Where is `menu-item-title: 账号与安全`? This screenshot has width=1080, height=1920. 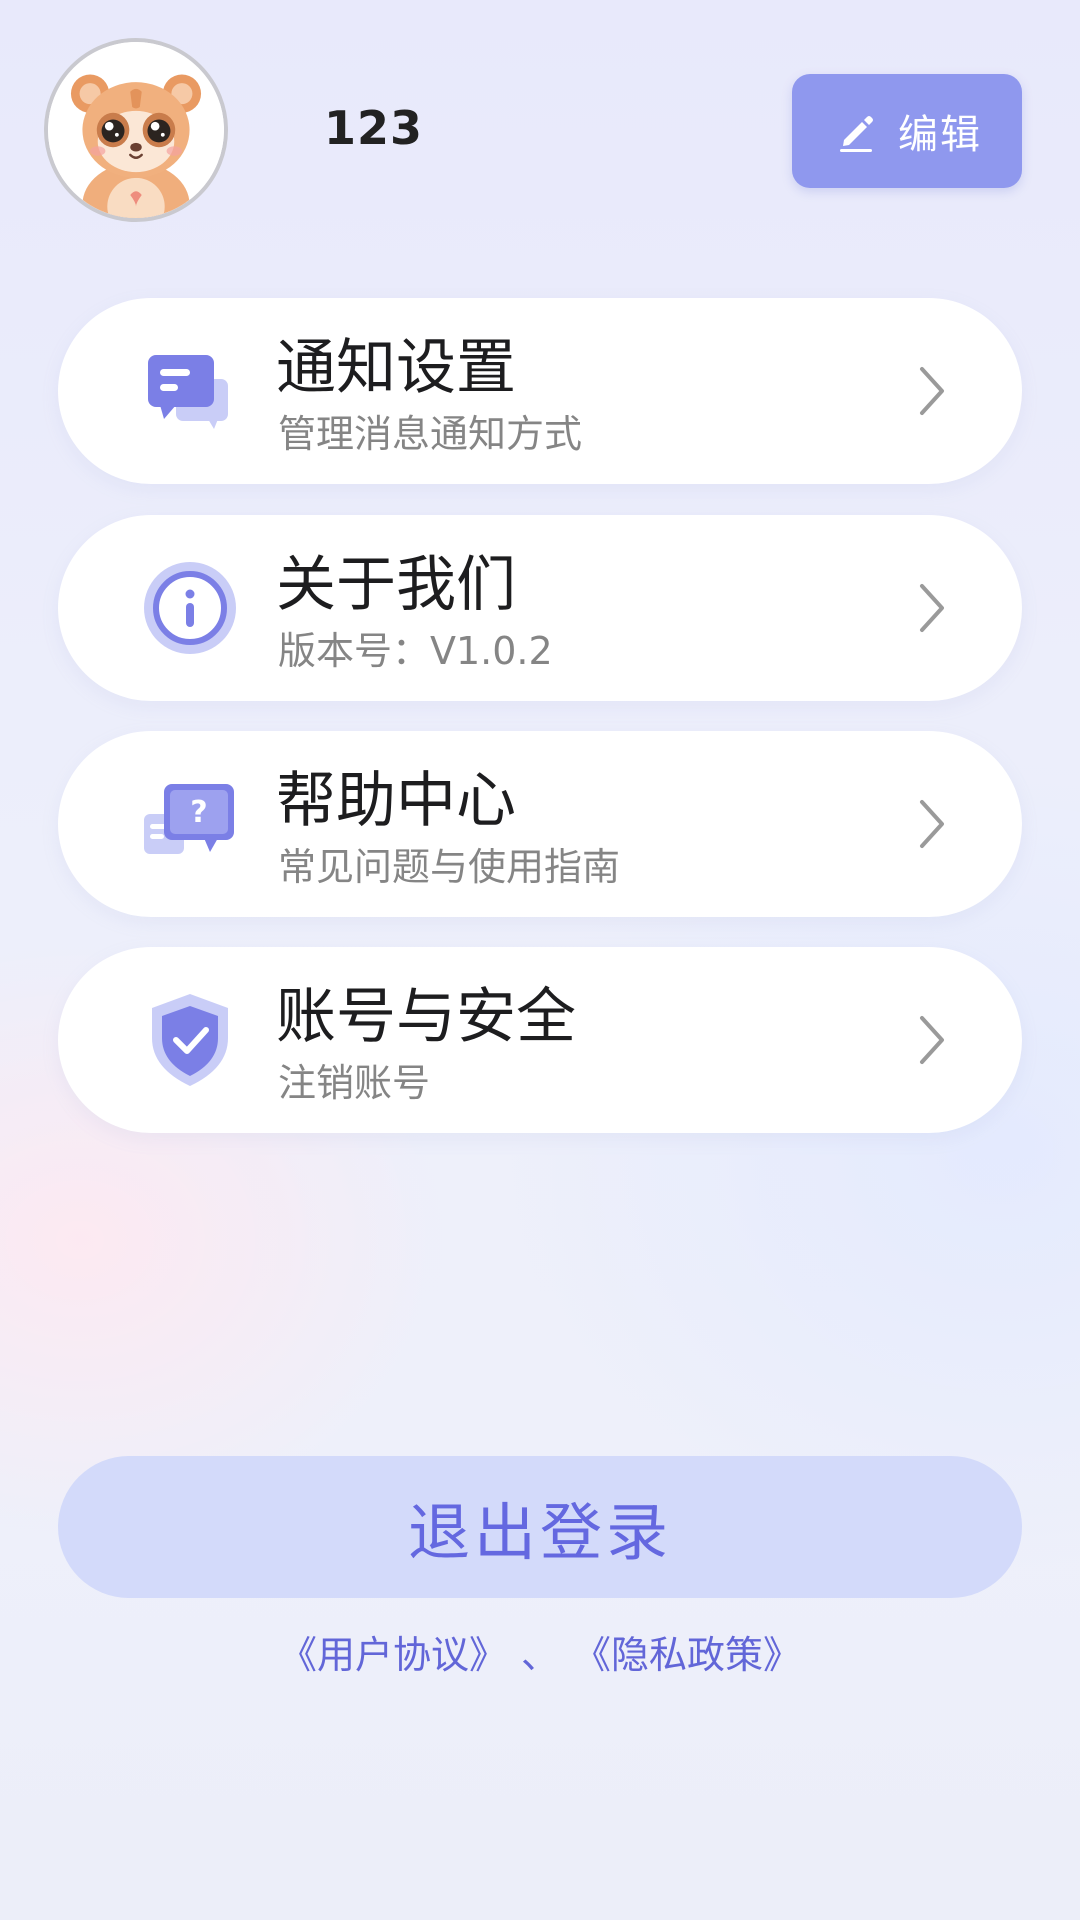 menu-item-title: 账号与安全 is located at coordinates (426, 1017).